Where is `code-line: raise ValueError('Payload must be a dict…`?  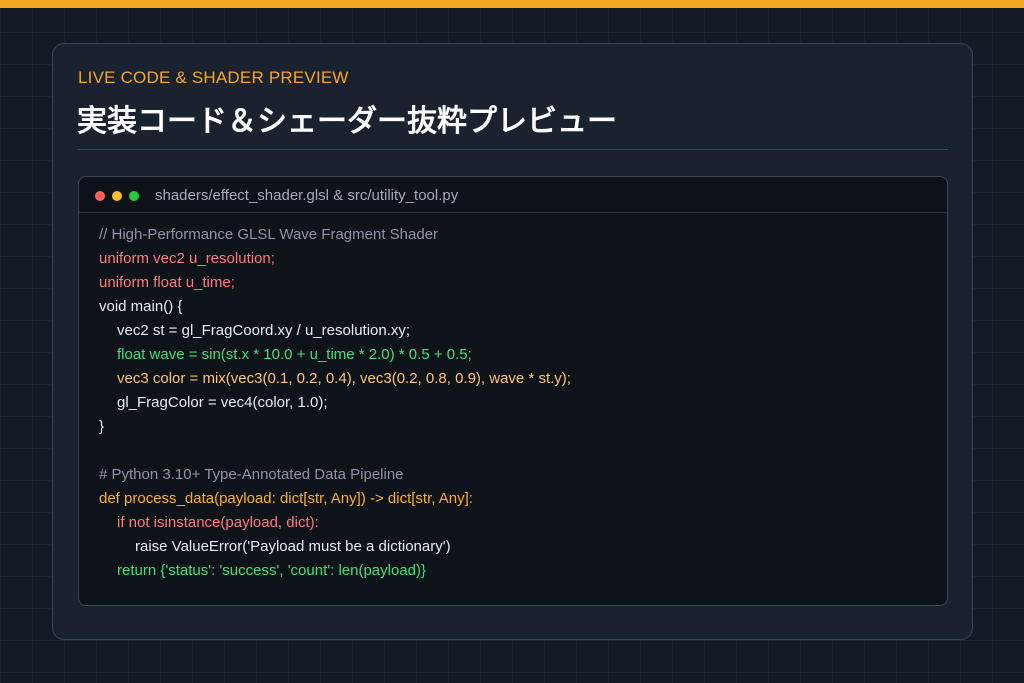 code-line: raise ValueError('Payload must be a dict… is located at coordinates (293, 546).